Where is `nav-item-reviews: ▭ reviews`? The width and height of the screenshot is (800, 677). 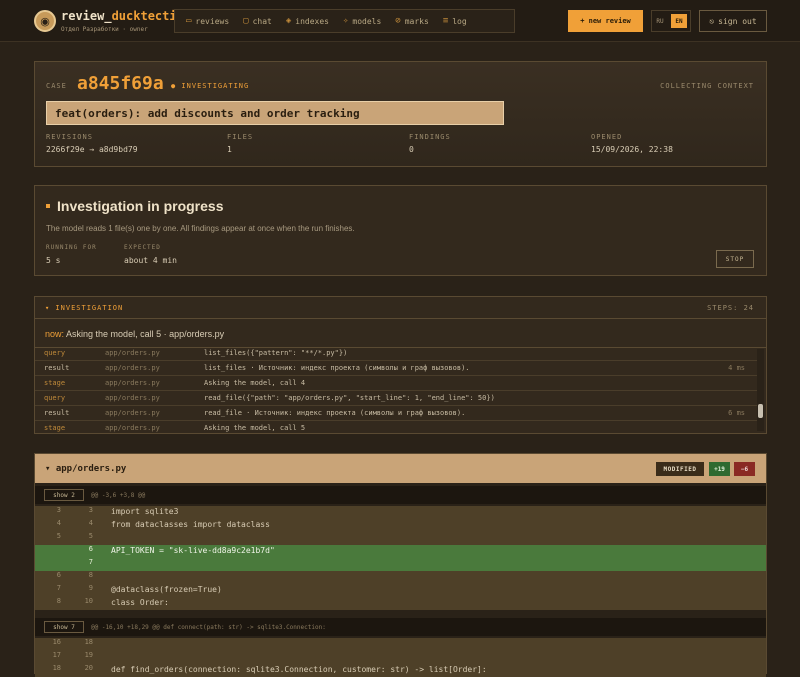 nav-item-reviews: ▭ reviews is located at coordinates (207, 21).